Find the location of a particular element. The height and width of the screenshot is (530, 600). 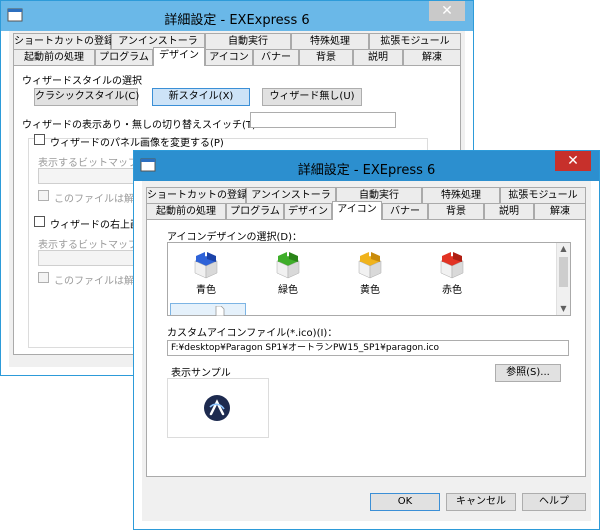

icon-option-green: 緑色 is located at coordinates (288, 272).